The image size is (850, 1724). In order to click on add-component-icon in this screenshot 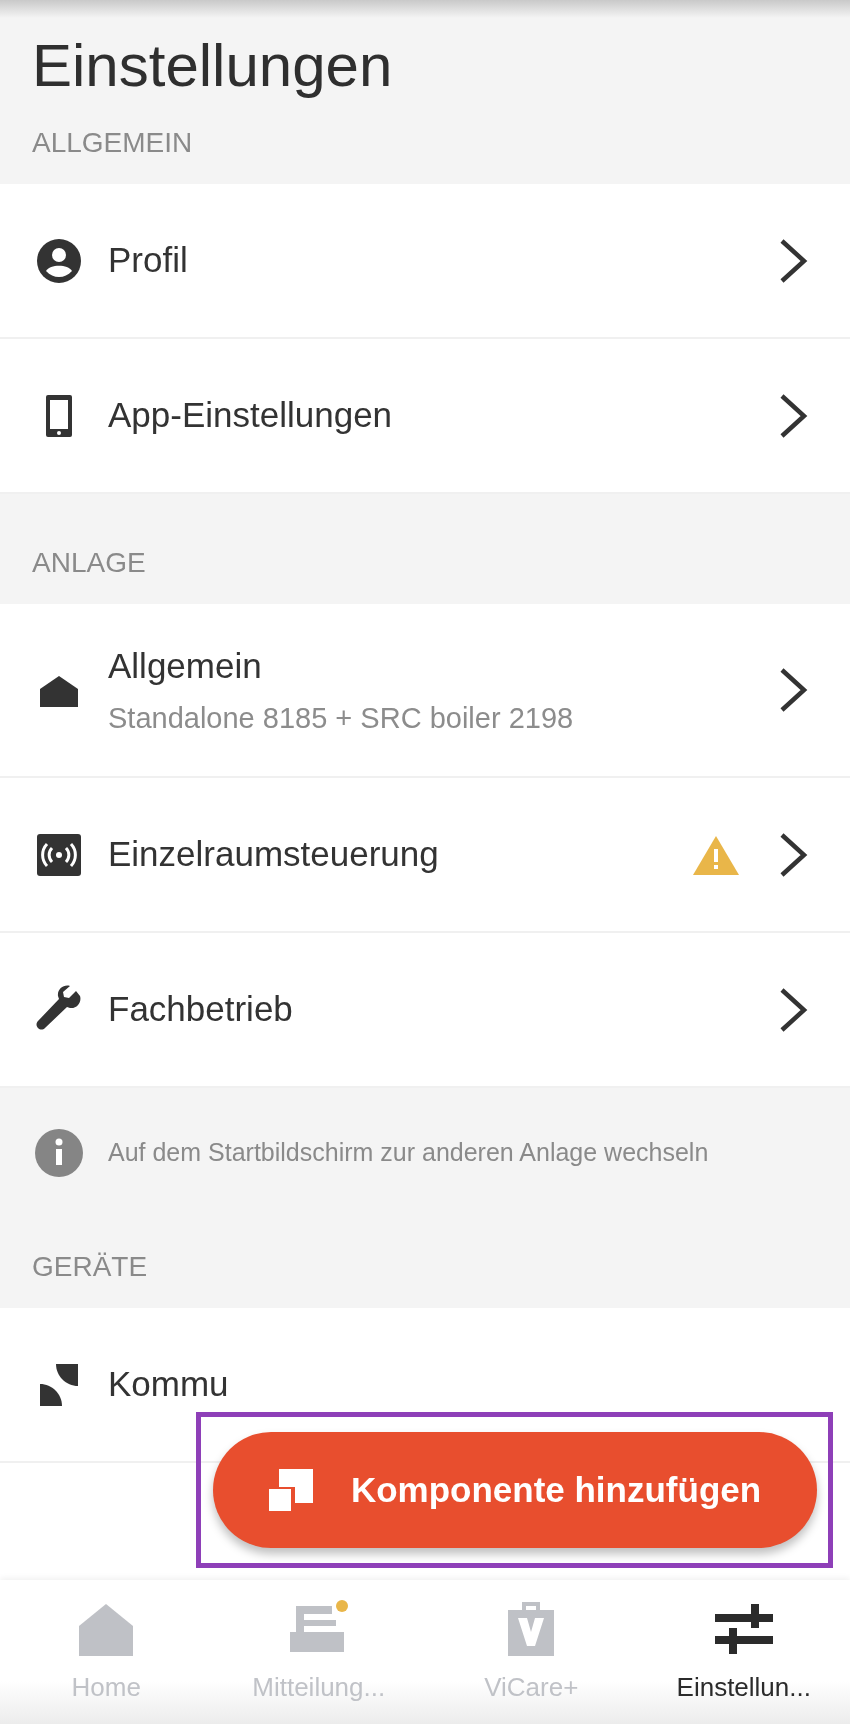, I will do `click(291, 1490)`.